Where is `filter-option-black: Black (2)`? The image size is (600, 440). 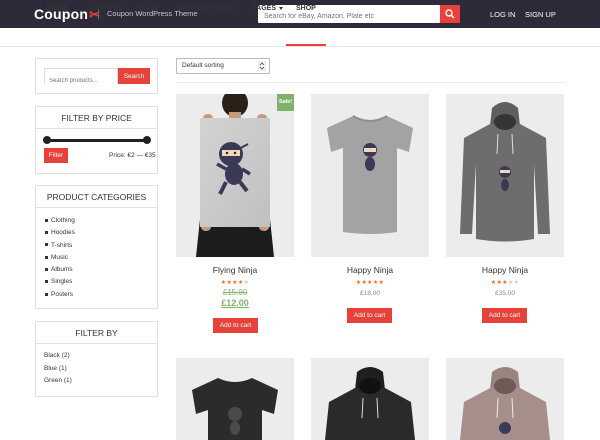
filter-option-black: Black (2) is located at coordinates (58, 358).